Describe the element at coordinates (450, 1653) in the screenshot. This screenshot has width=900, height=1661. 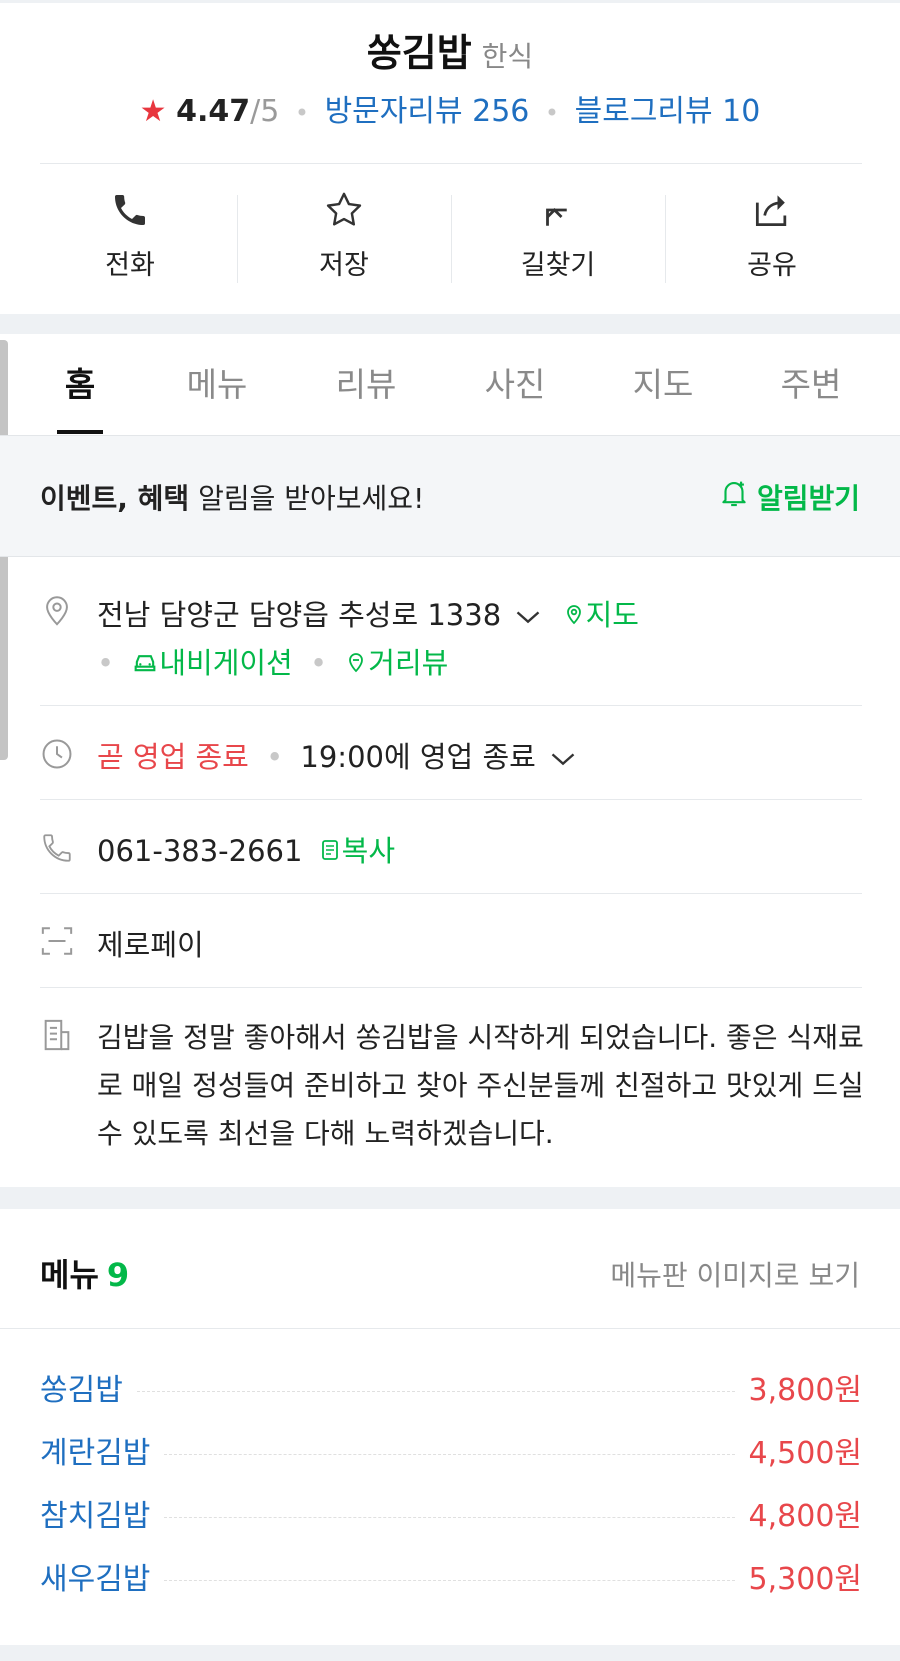
I see `bottom-edge` at that location.